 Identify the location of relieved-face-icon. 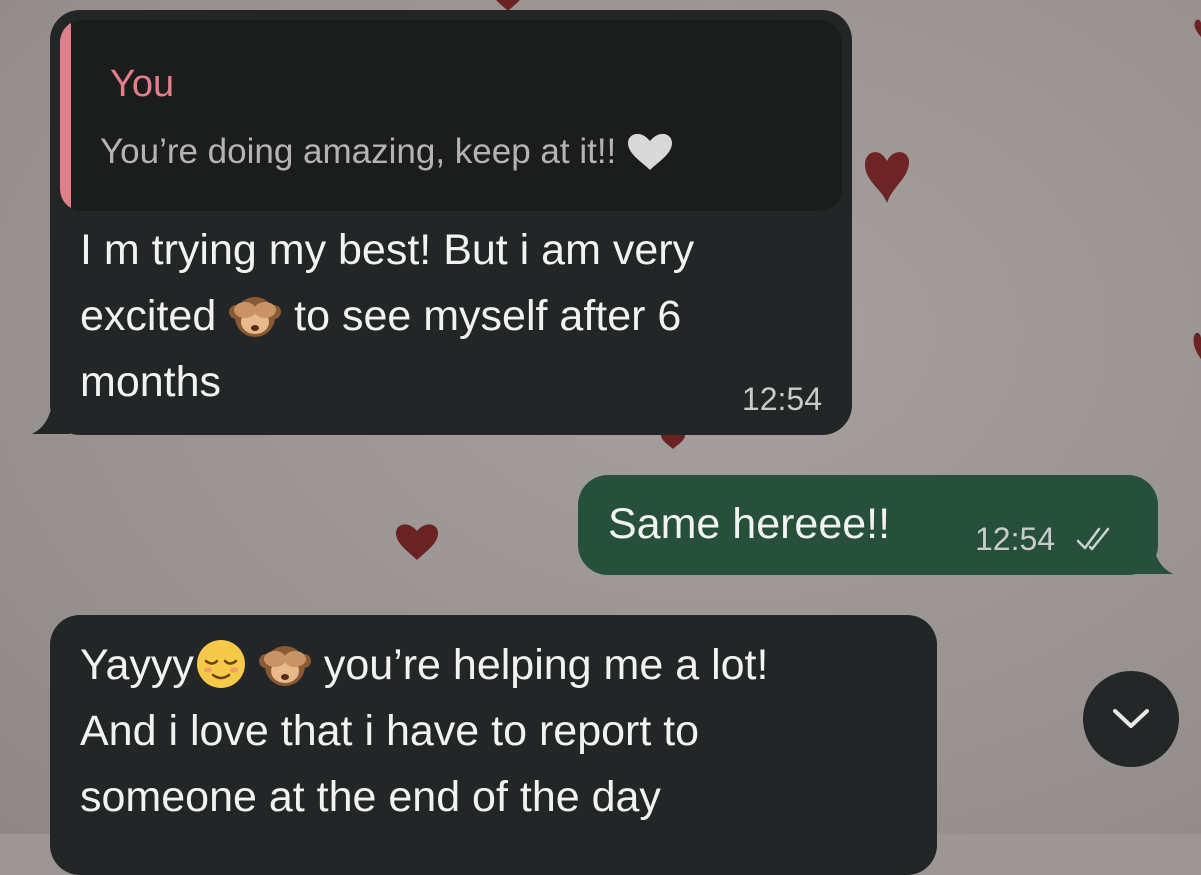
(221, 664).